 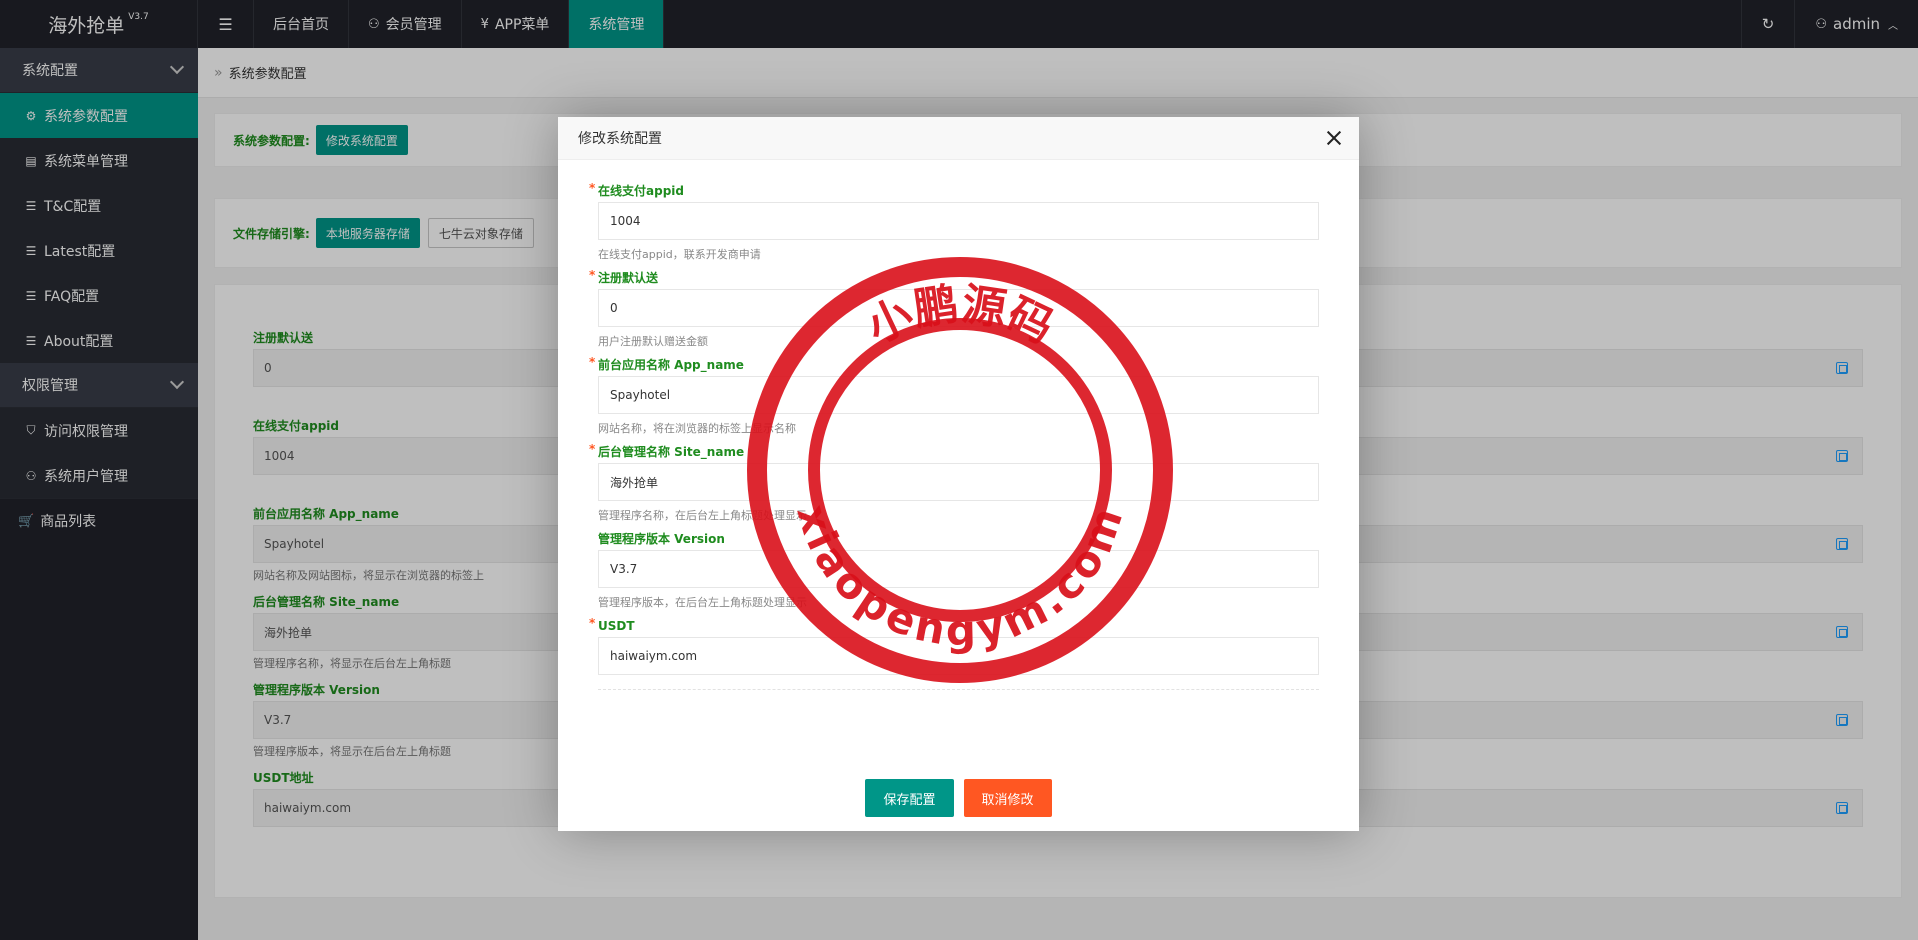 I want to click on modal-field-hint: 管理程序版本，在后台左上角标题处理显示, so click(x=702, y=602).